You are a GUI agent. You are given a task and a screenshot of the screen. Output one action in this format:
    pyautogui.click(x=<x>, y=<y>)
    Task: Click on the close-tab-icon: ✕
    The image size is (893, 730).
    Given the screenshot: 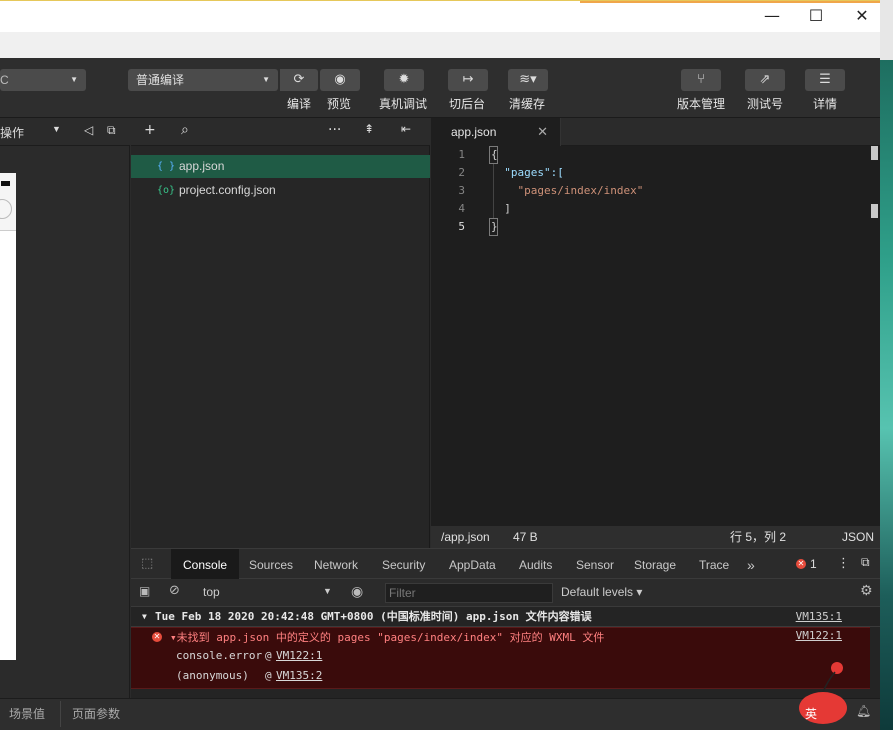 What is the action you would take?
    pyautogui.click(x=542, y=132)
    